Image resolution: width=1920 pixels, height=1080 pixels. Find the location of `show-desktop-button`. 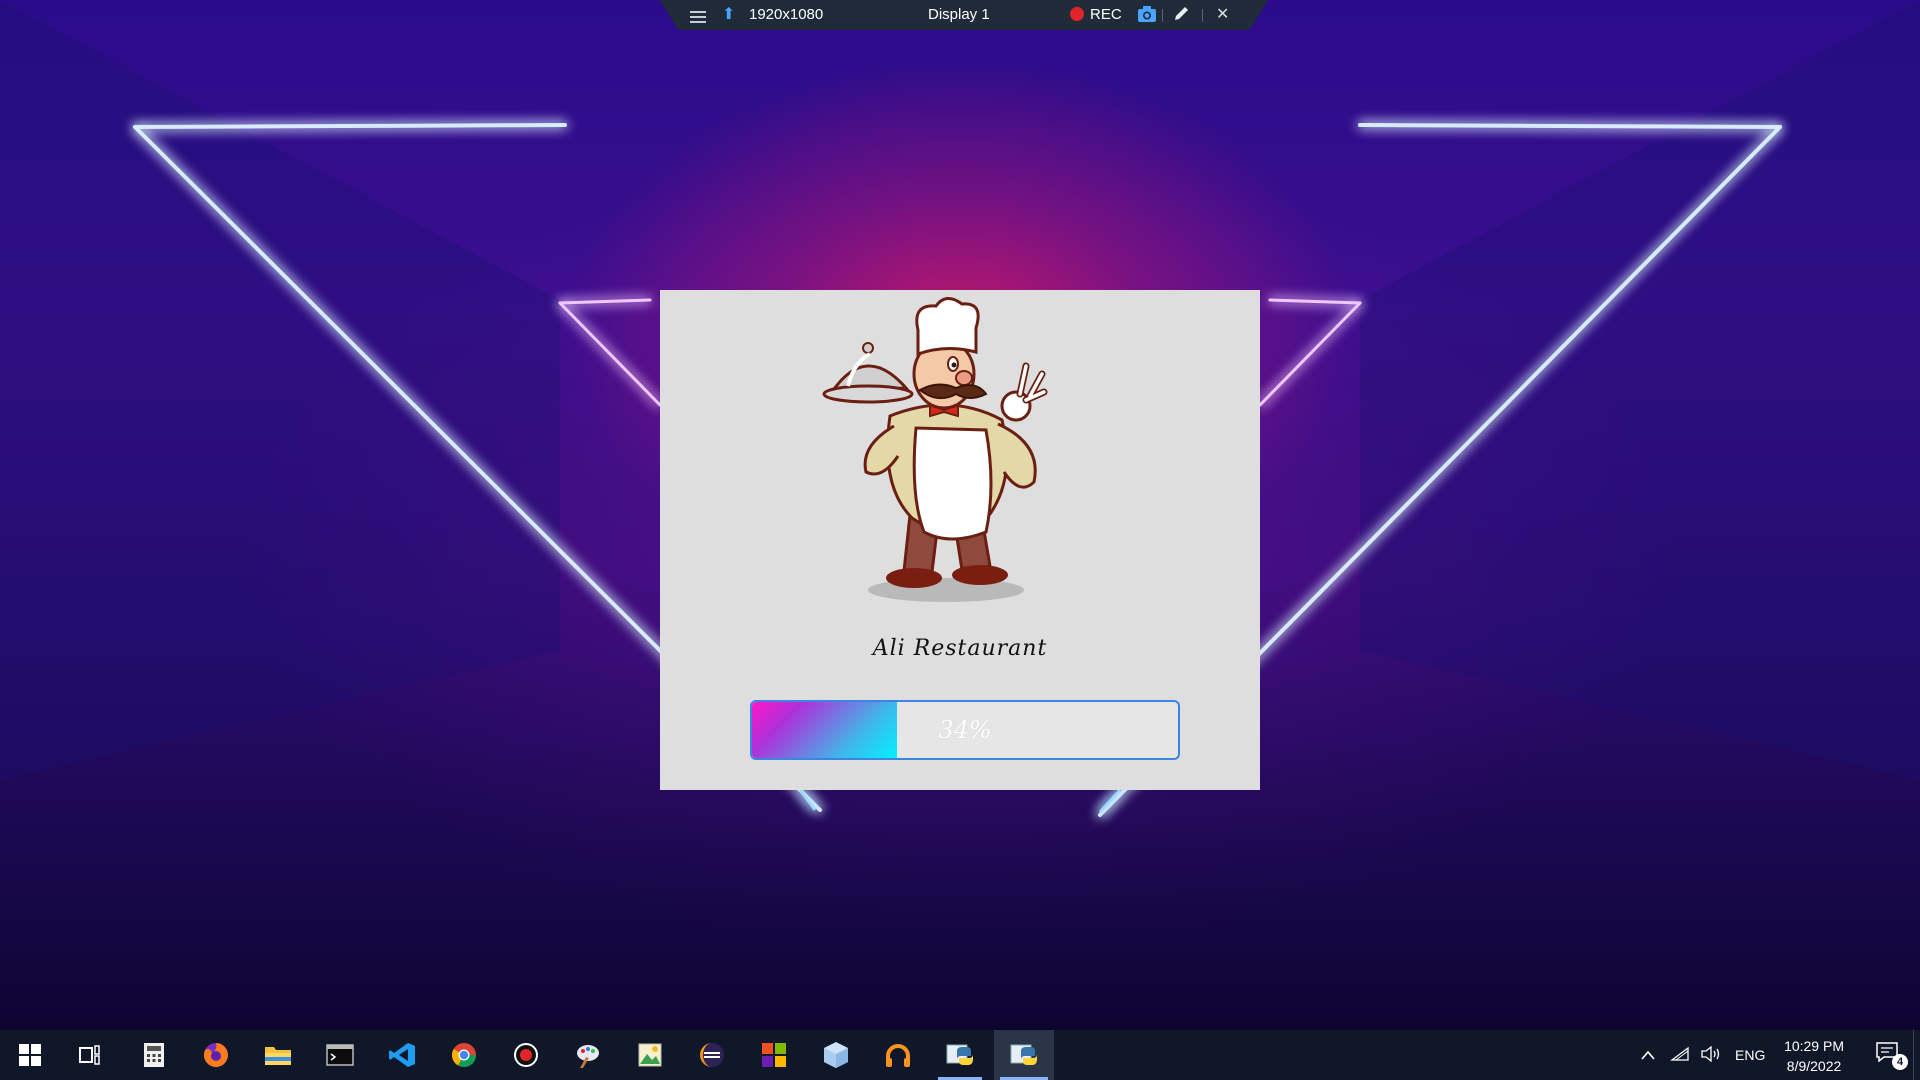

show-desktop-button is located at coordinates (1916, 1055).